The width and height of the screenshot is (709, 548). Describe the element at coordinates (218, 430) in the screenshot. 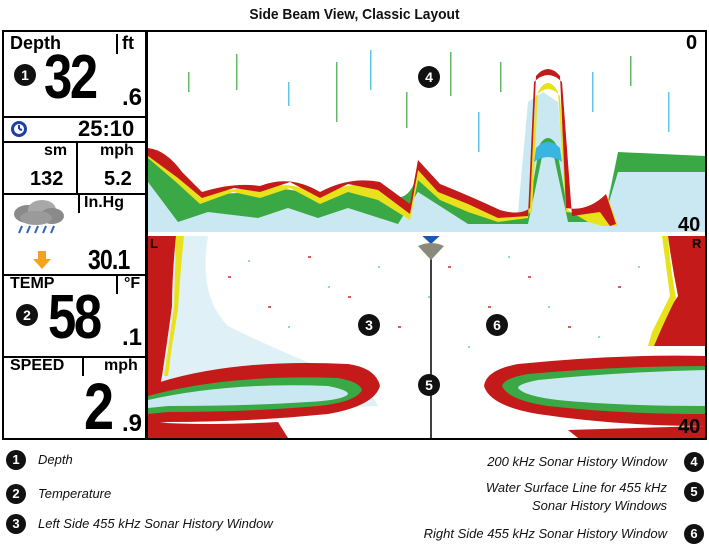

I see `left-lower-red` at that location.